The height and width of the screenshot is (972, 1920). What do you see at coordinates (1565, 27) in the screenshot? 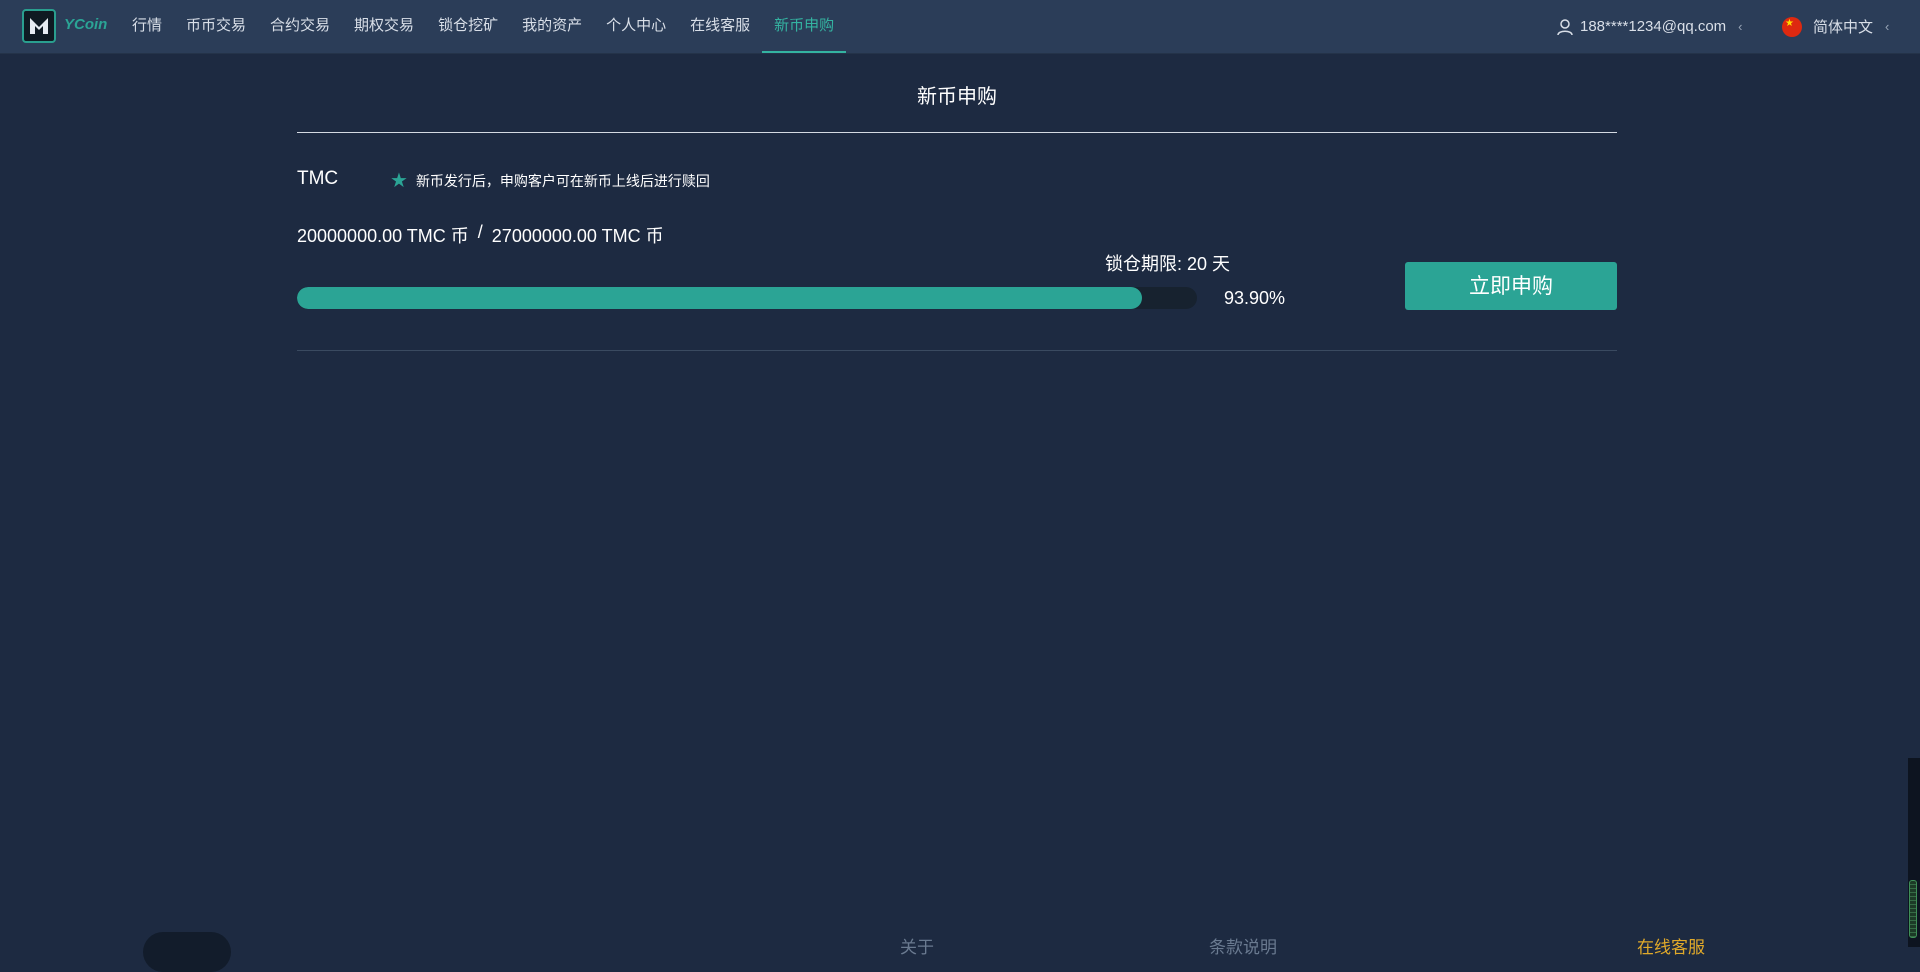
I see `user-icon` at bounding box center [1565, 27].